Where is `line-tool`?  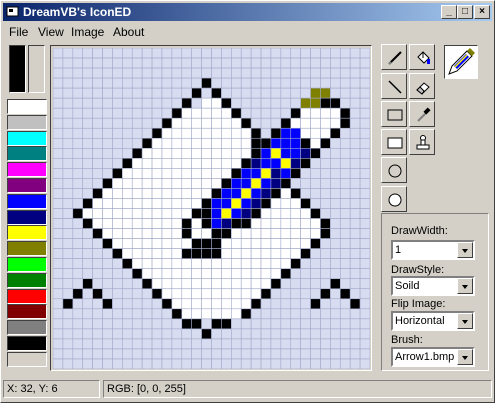 line-tool is located at coordinates (394, 86).